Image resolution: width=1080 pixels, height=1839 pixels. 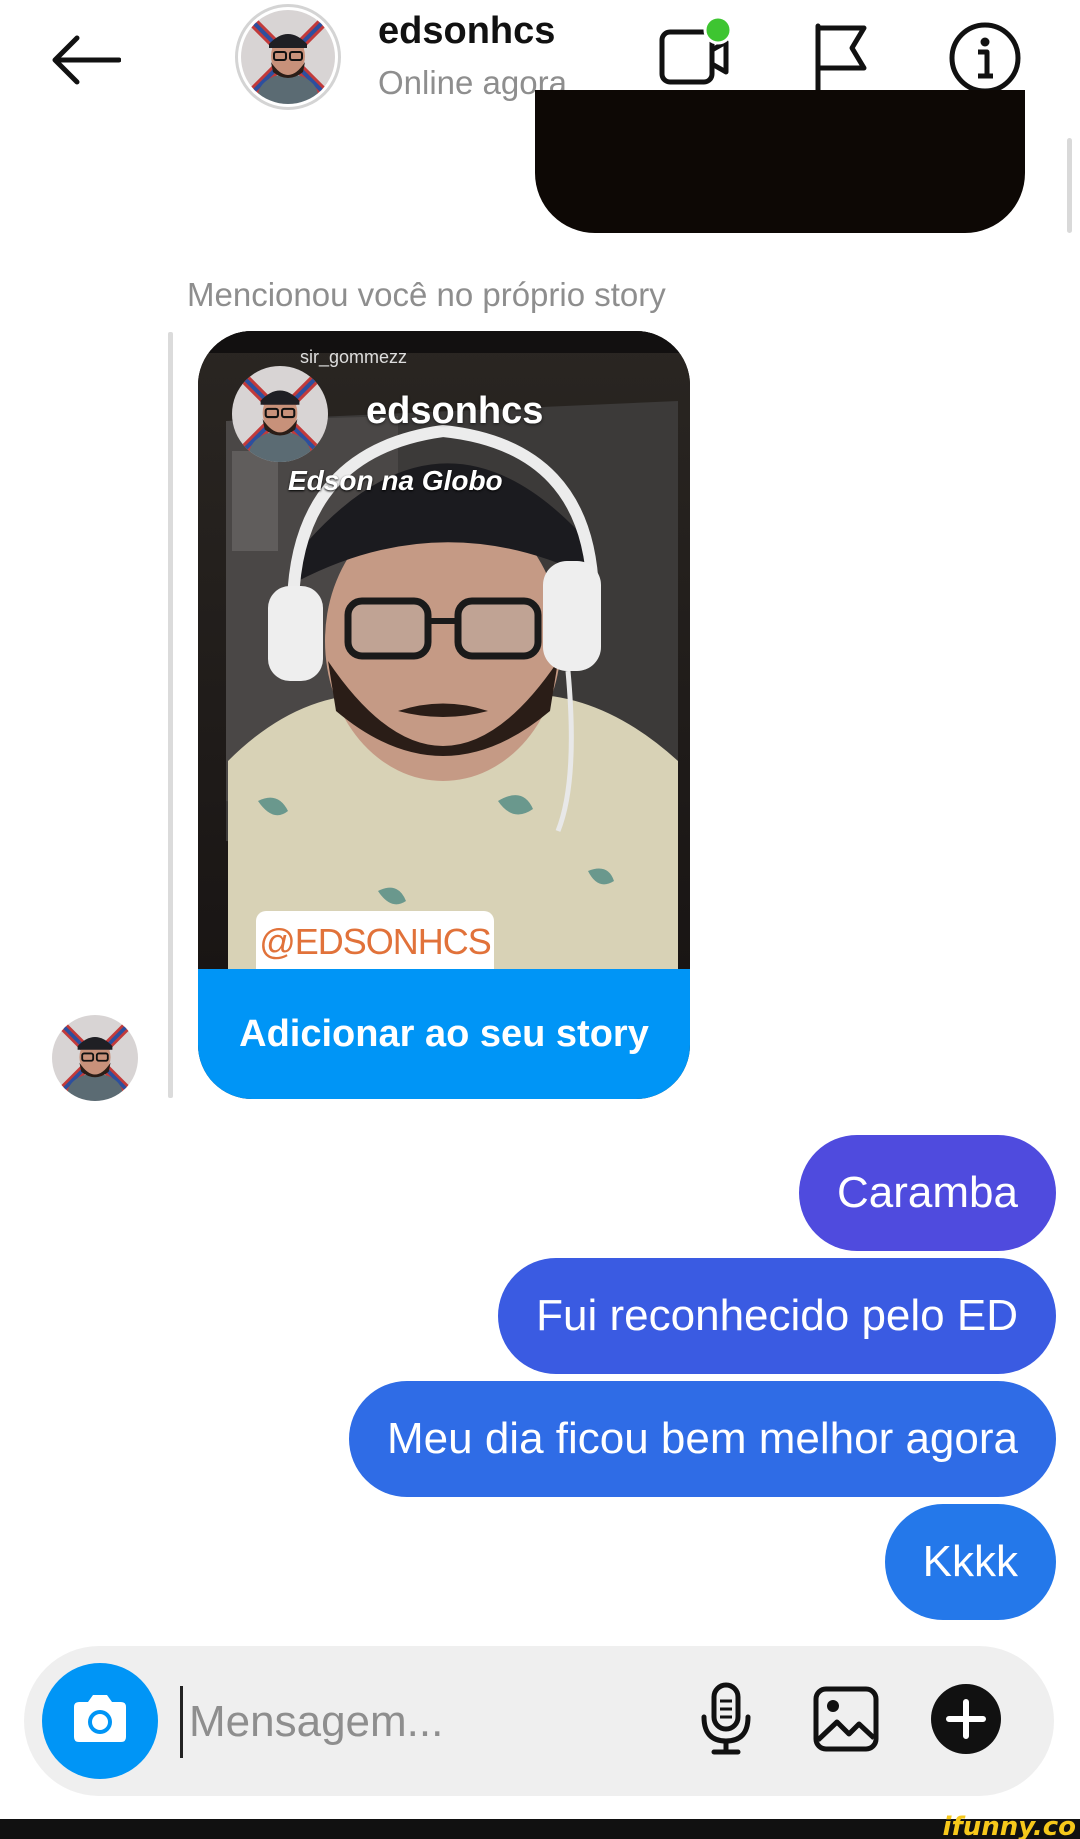 I want to click on bottom-bar, so click(x=540, y=1829).